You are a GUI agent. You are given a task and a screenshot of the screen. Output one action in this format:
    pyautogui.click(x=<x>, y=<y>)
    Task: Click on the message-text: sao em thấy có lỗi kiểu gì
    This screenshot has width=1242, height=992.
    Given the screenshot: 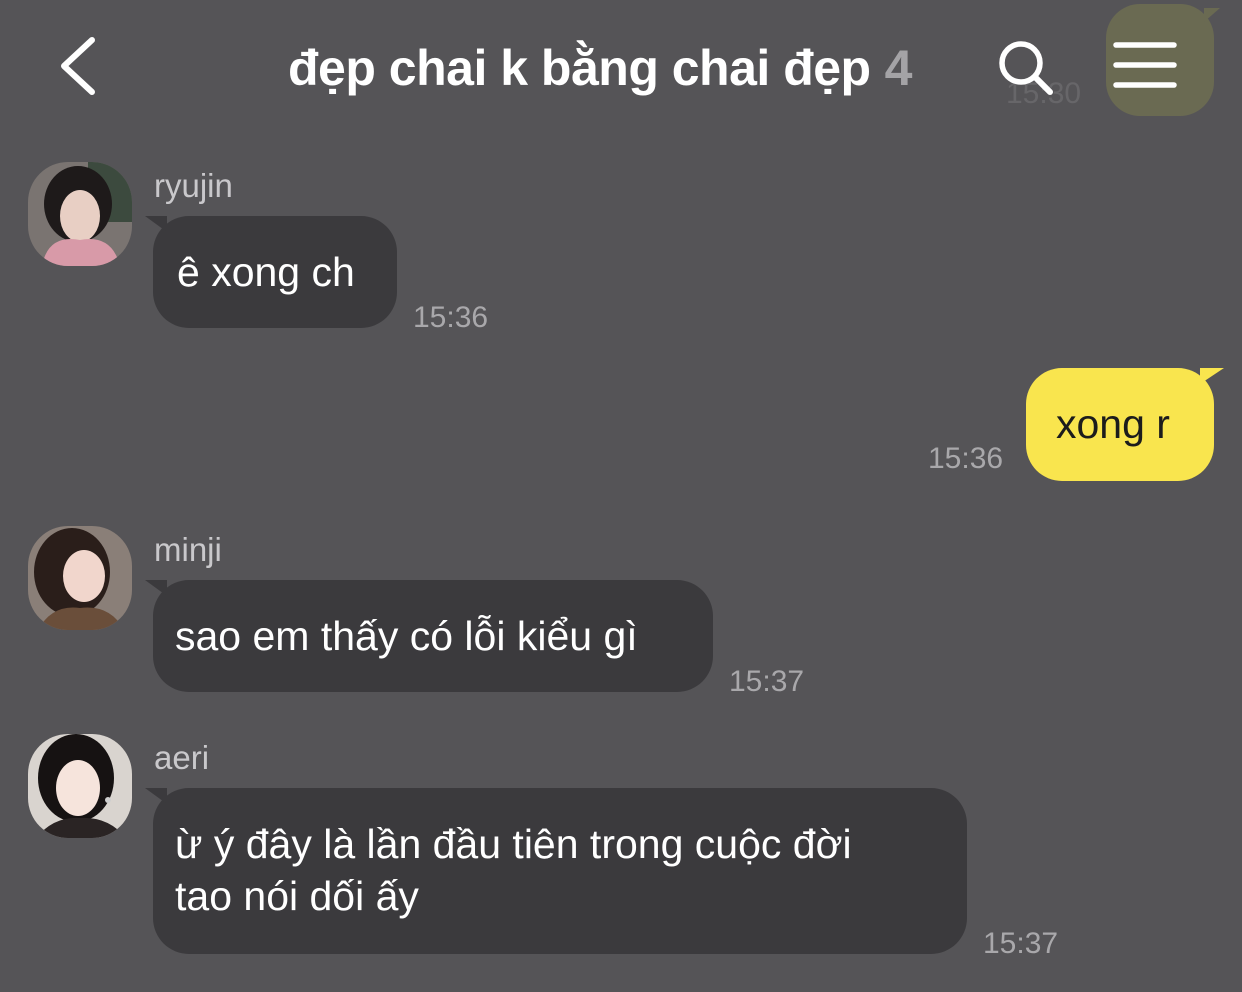 What is the action you would take?
    pyautogui.click(x=406, y=636)
    